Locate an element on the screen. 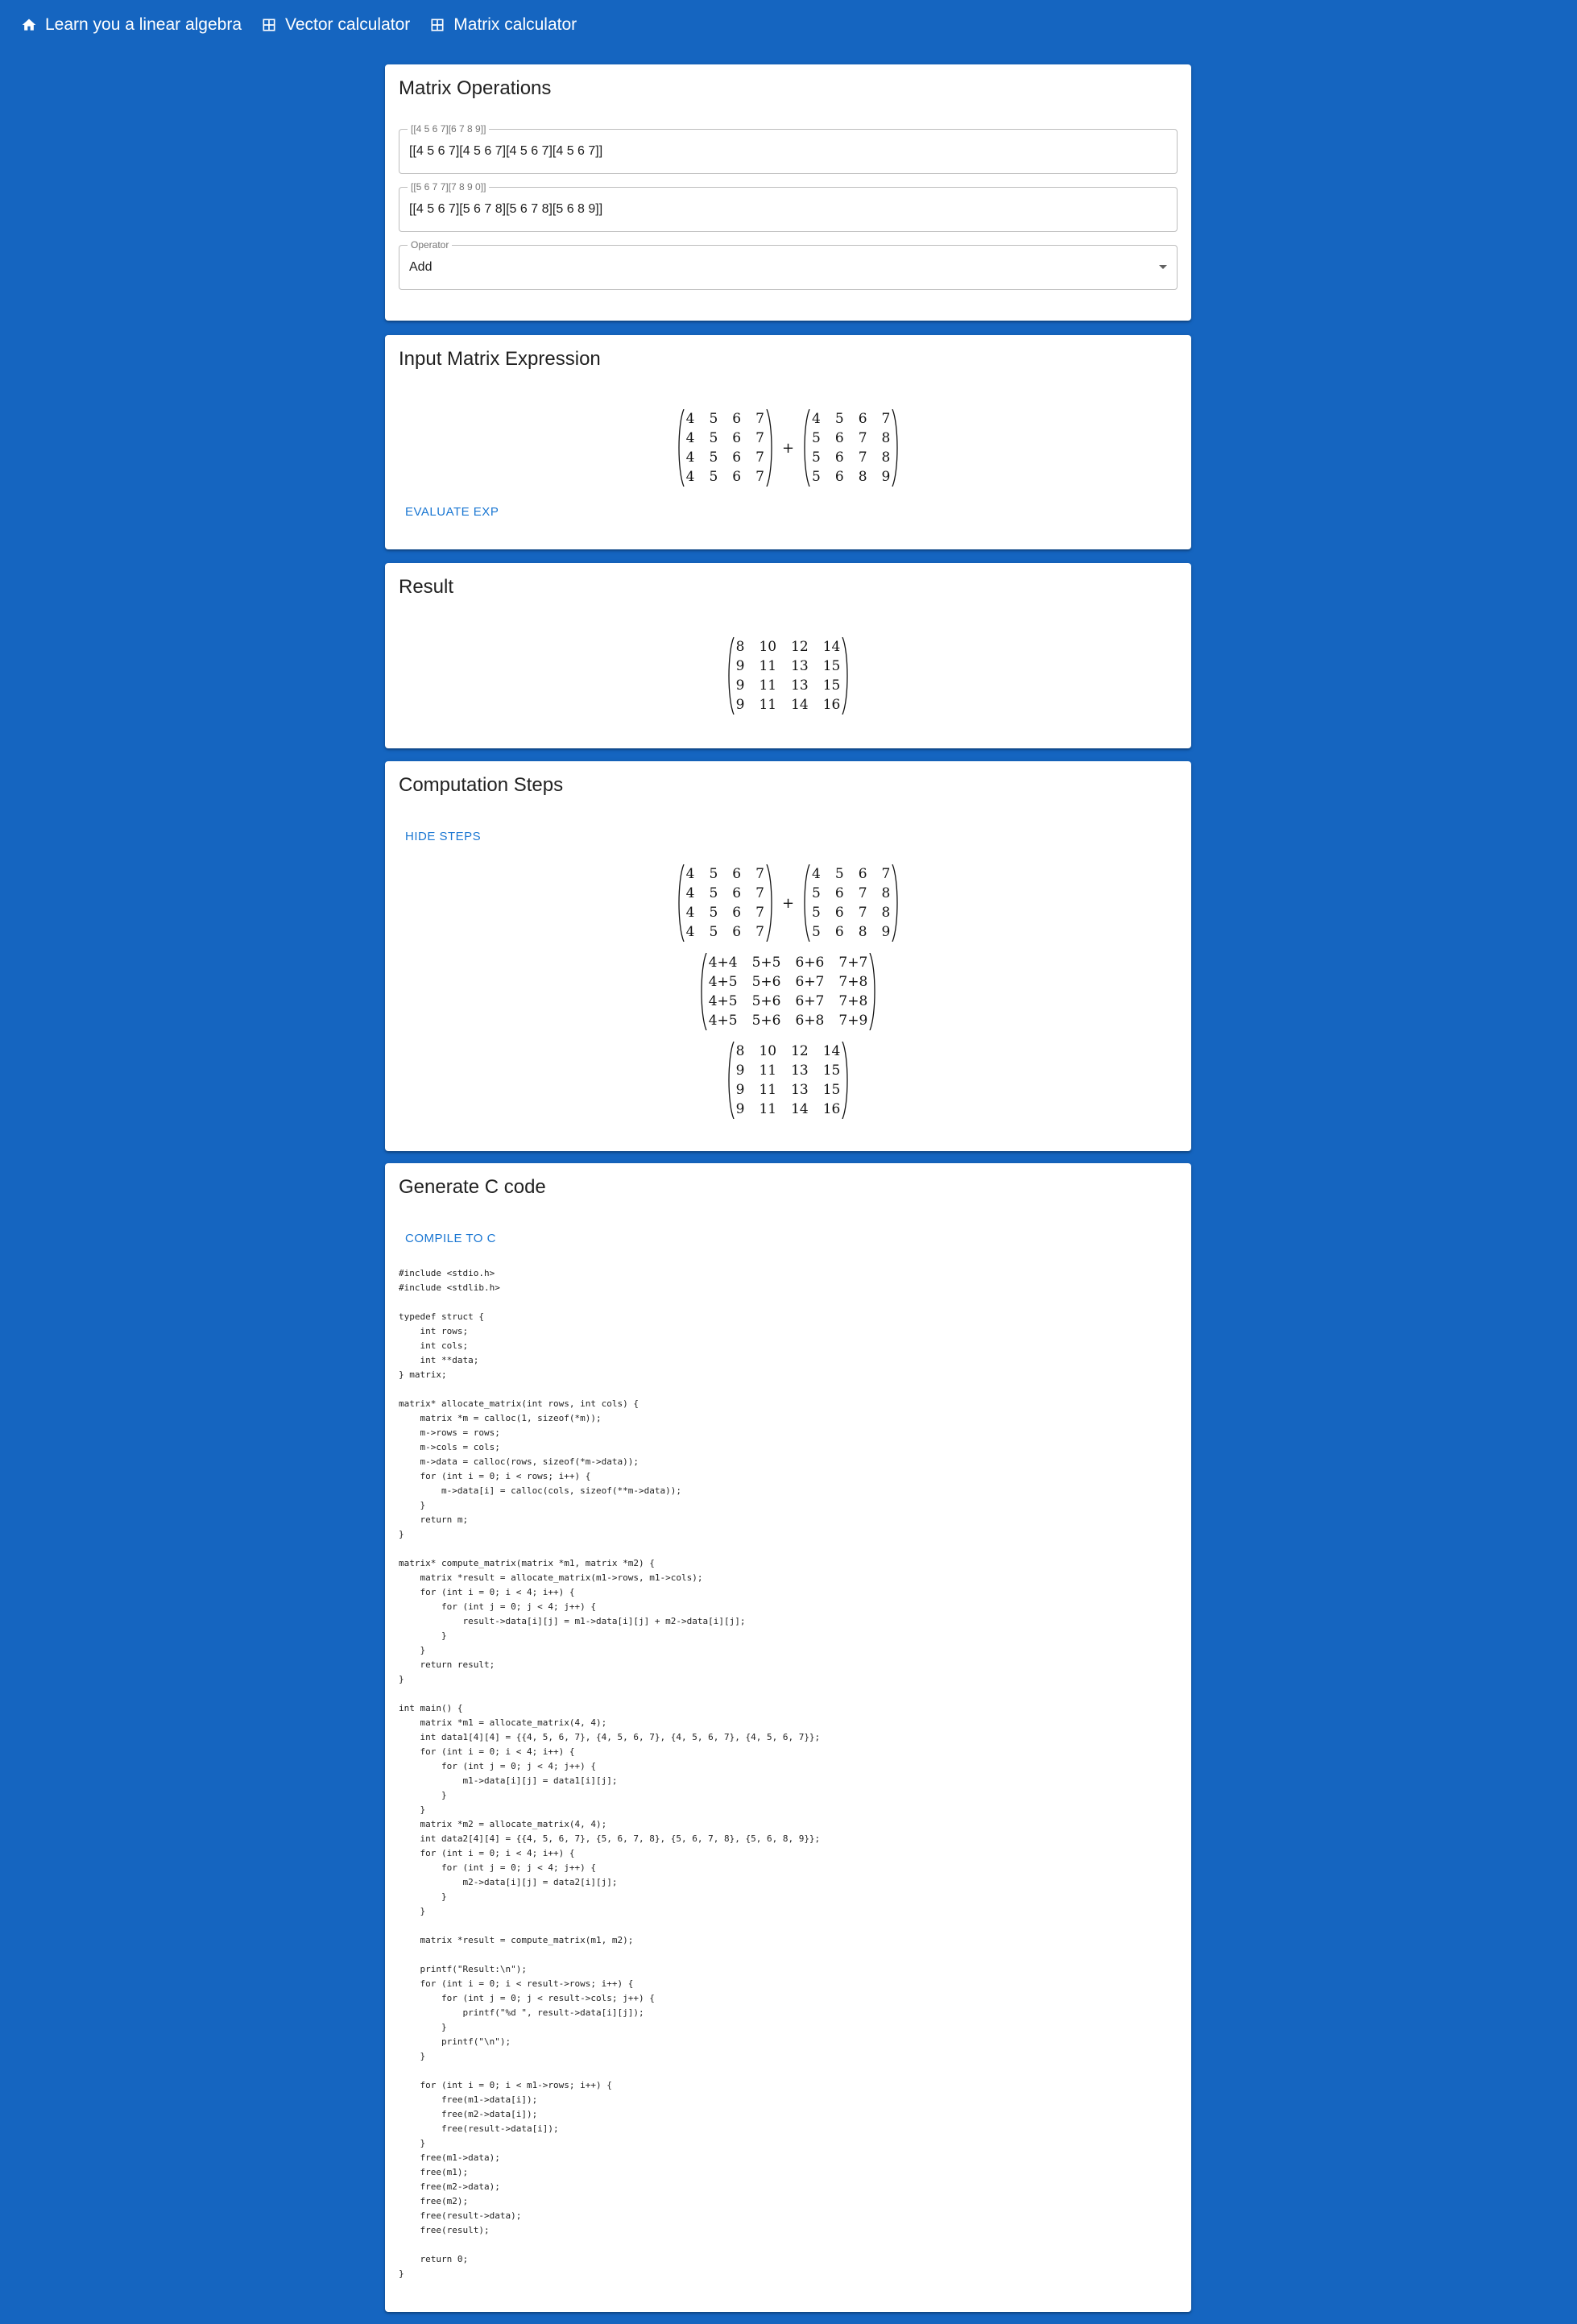 Image resolution: width=1577 pixels, height=2324 pixels. matrix-cell: 6+6 is located at coordinates (810, 963).